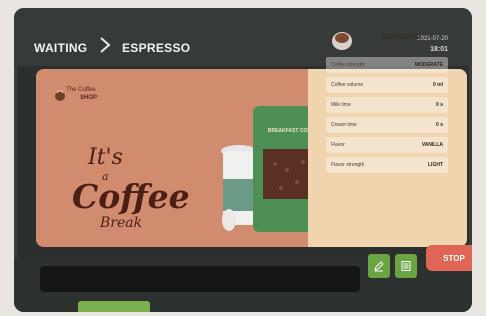 The width and height of the screenshot is (486, 316). What do you see at coordinates (387, 165) in the screenshot?
I see `setting-row-flavor-strength: Flavor strength LIGHT` at bounding box center [387, 165].